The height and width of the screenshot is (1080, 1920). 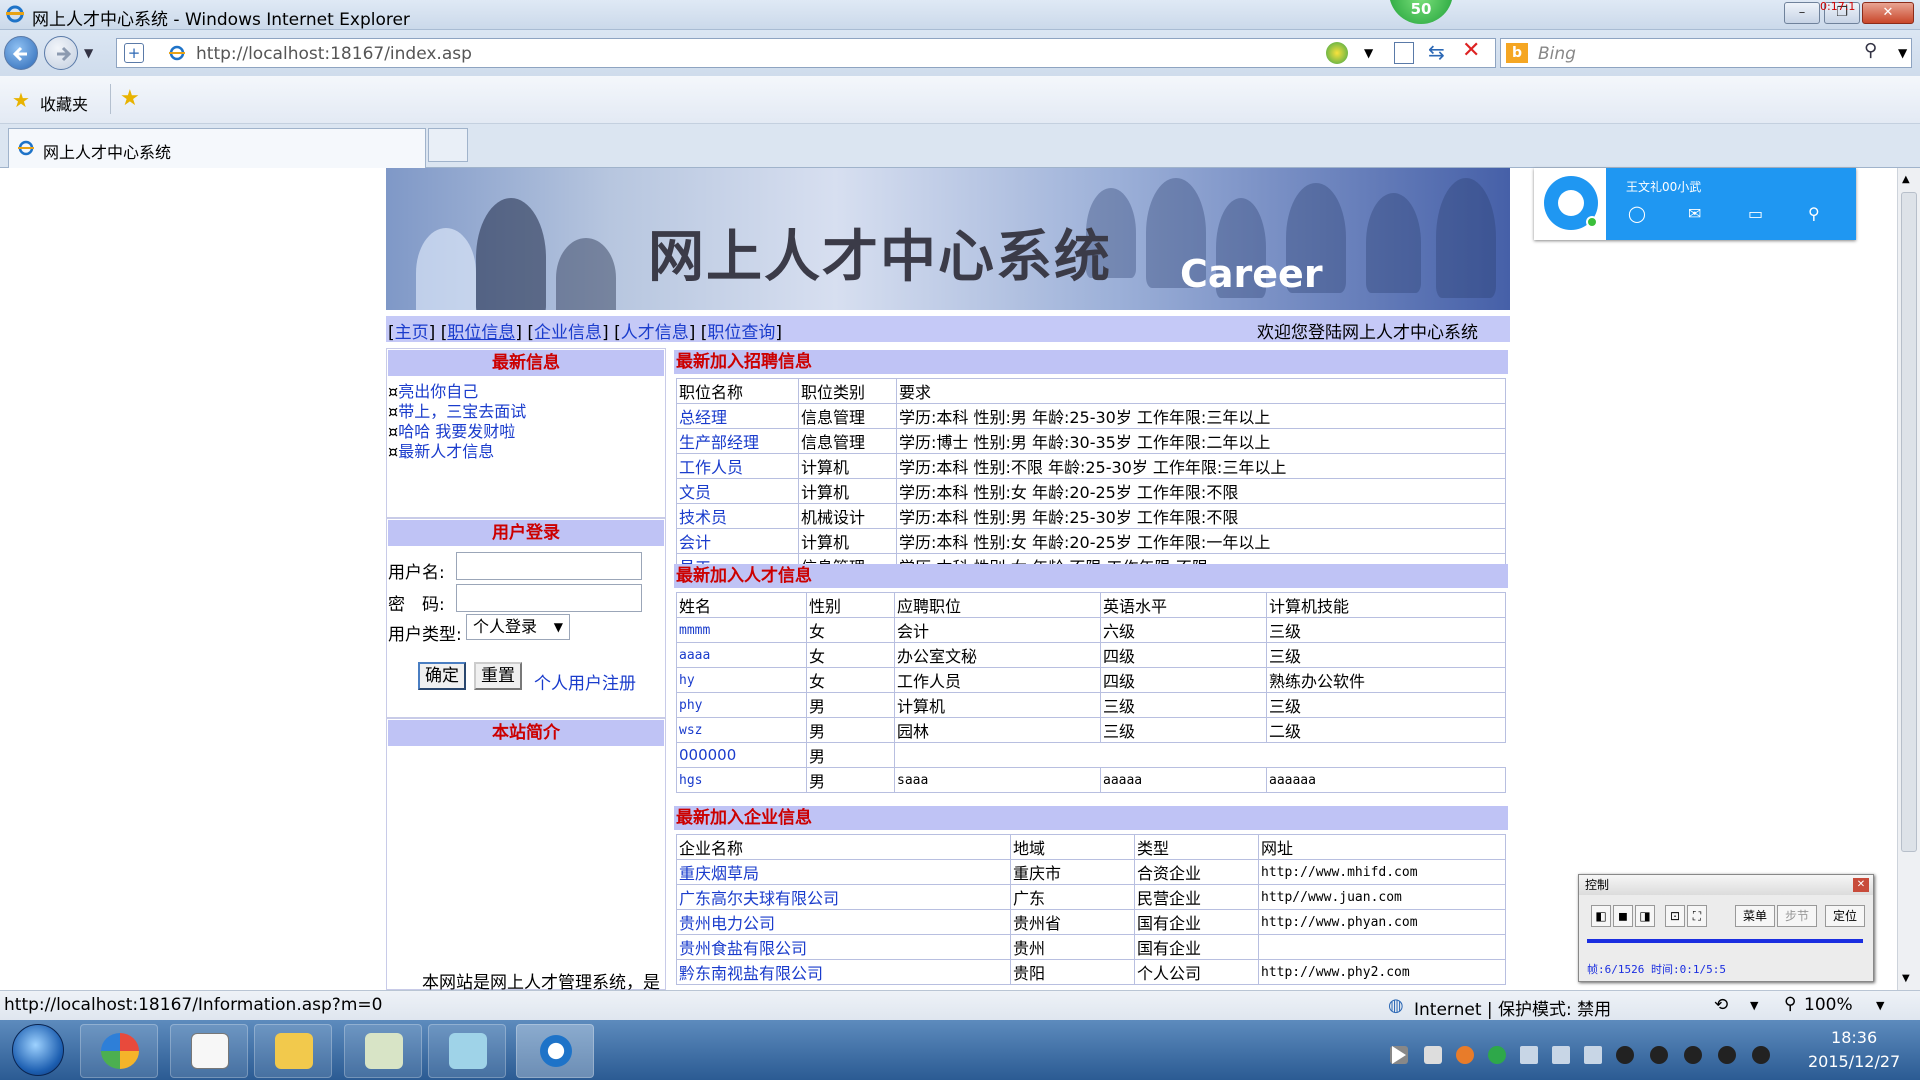 What do you see at coordinates (1725, 941) in the screenshot?
I see `progress-slider` at bounding box center [1725, 941].